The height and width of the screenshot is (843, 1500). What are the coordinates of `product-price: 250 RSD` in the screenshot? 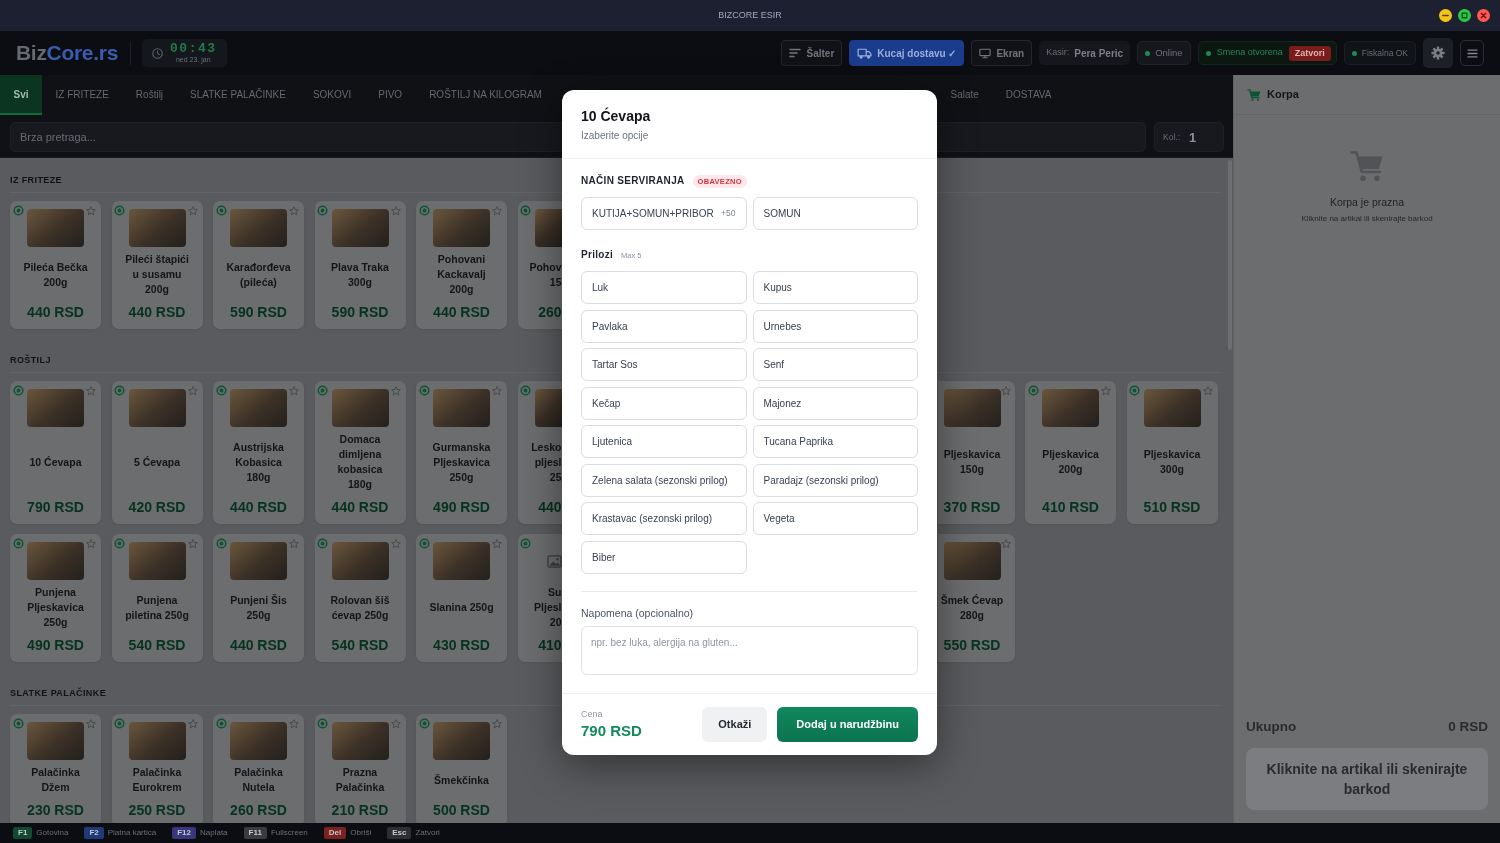 It's located at (157, 810).